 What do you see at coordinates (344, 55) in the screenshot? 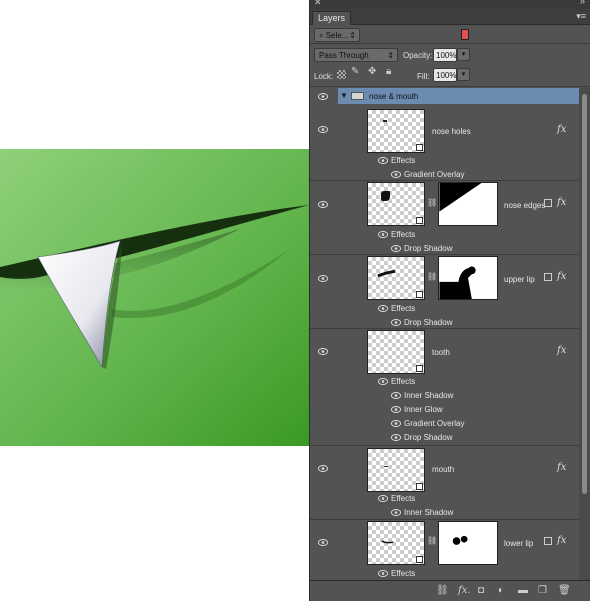
I see `blend-mode-value: Pass Through` at bounding box center [344, 55].